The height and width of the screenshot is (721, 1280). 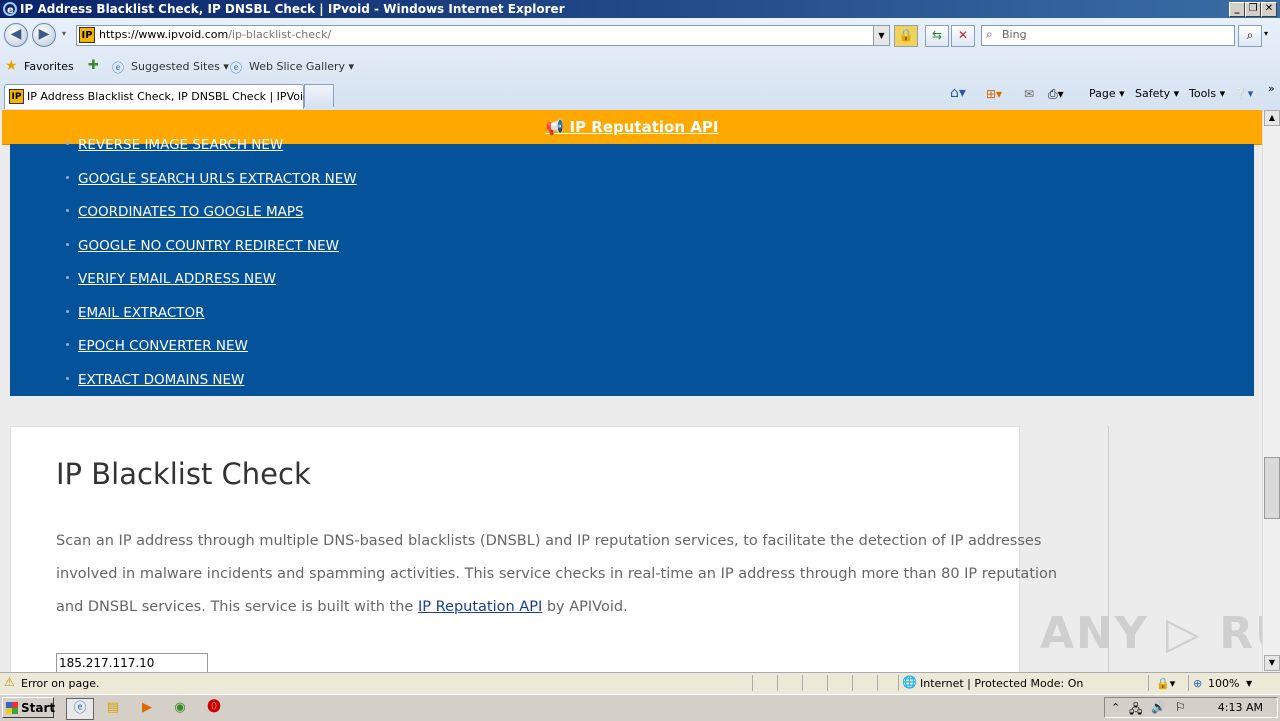 I want to click on security-zone-text: Internet | Protected Mode: On, so click(x=1001, y=683).